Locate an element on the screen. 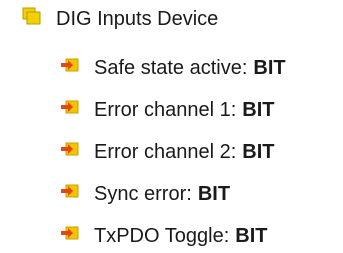  tree-node-error-channel-2: Error channel 2: BIT is located at coordinates (167, 152).